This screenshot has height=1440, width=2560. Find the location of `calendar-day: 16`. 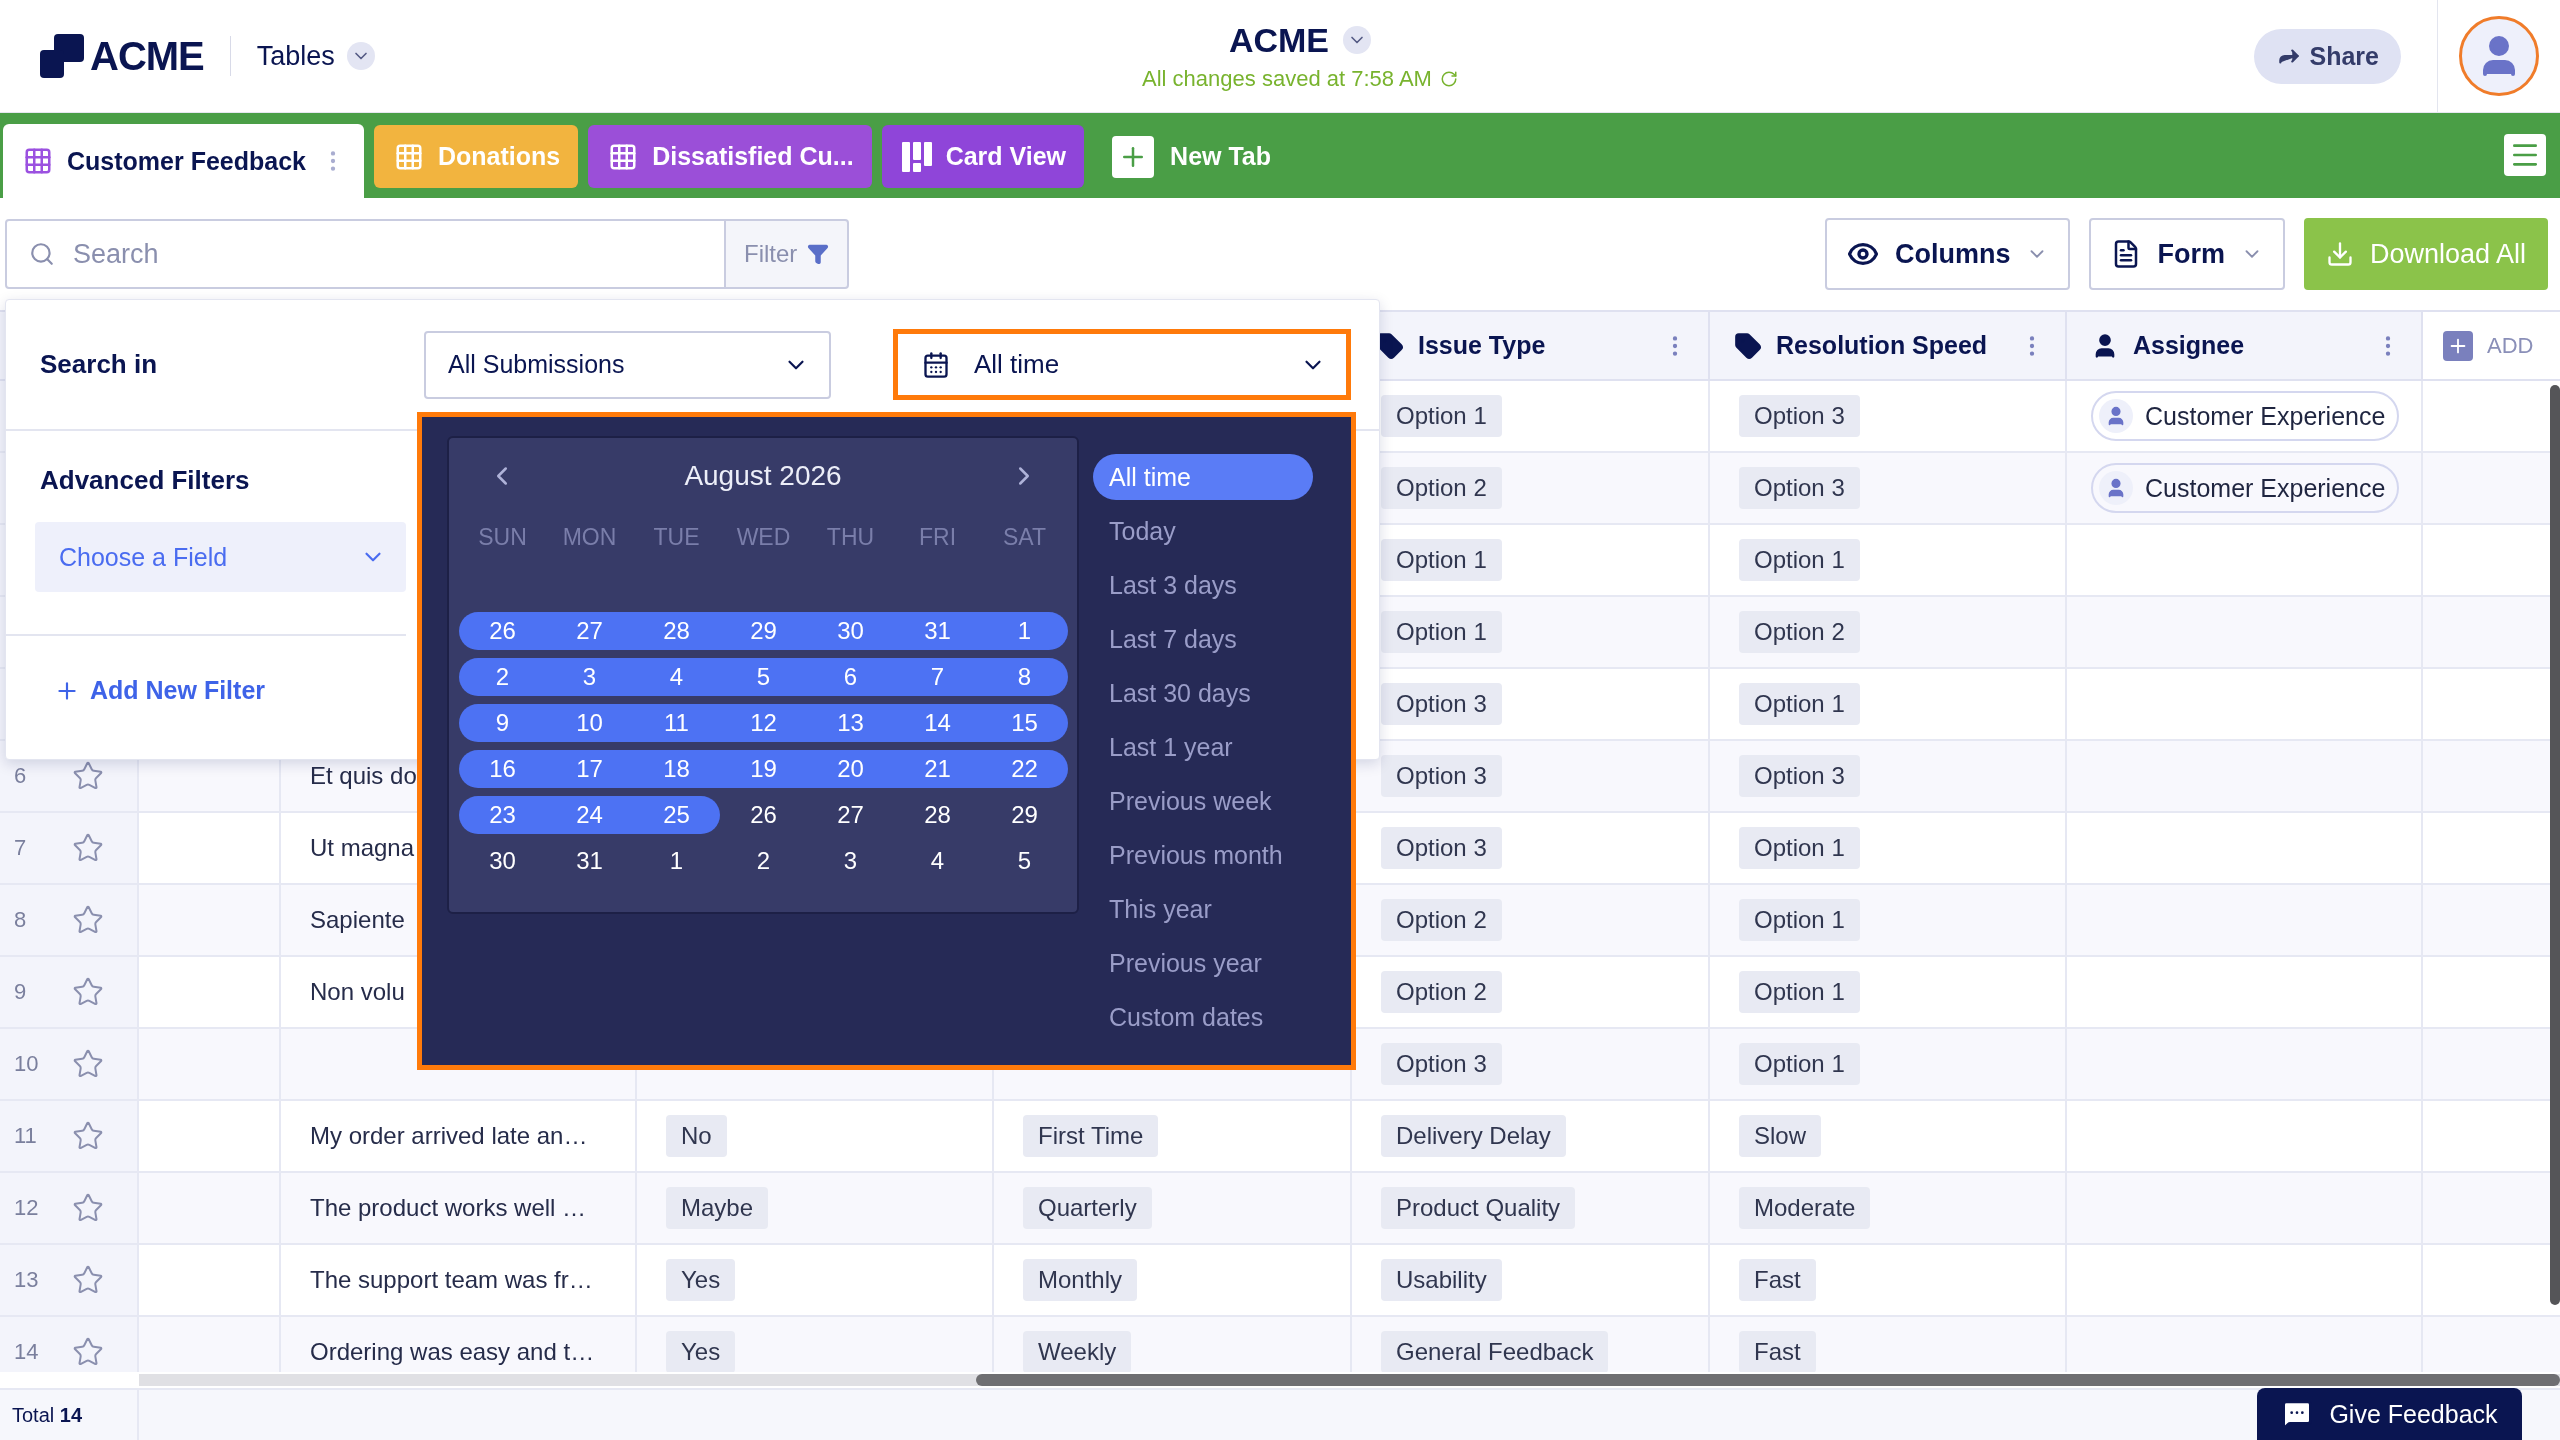

calendar-day: 16 is located at coordinates (502, 769).